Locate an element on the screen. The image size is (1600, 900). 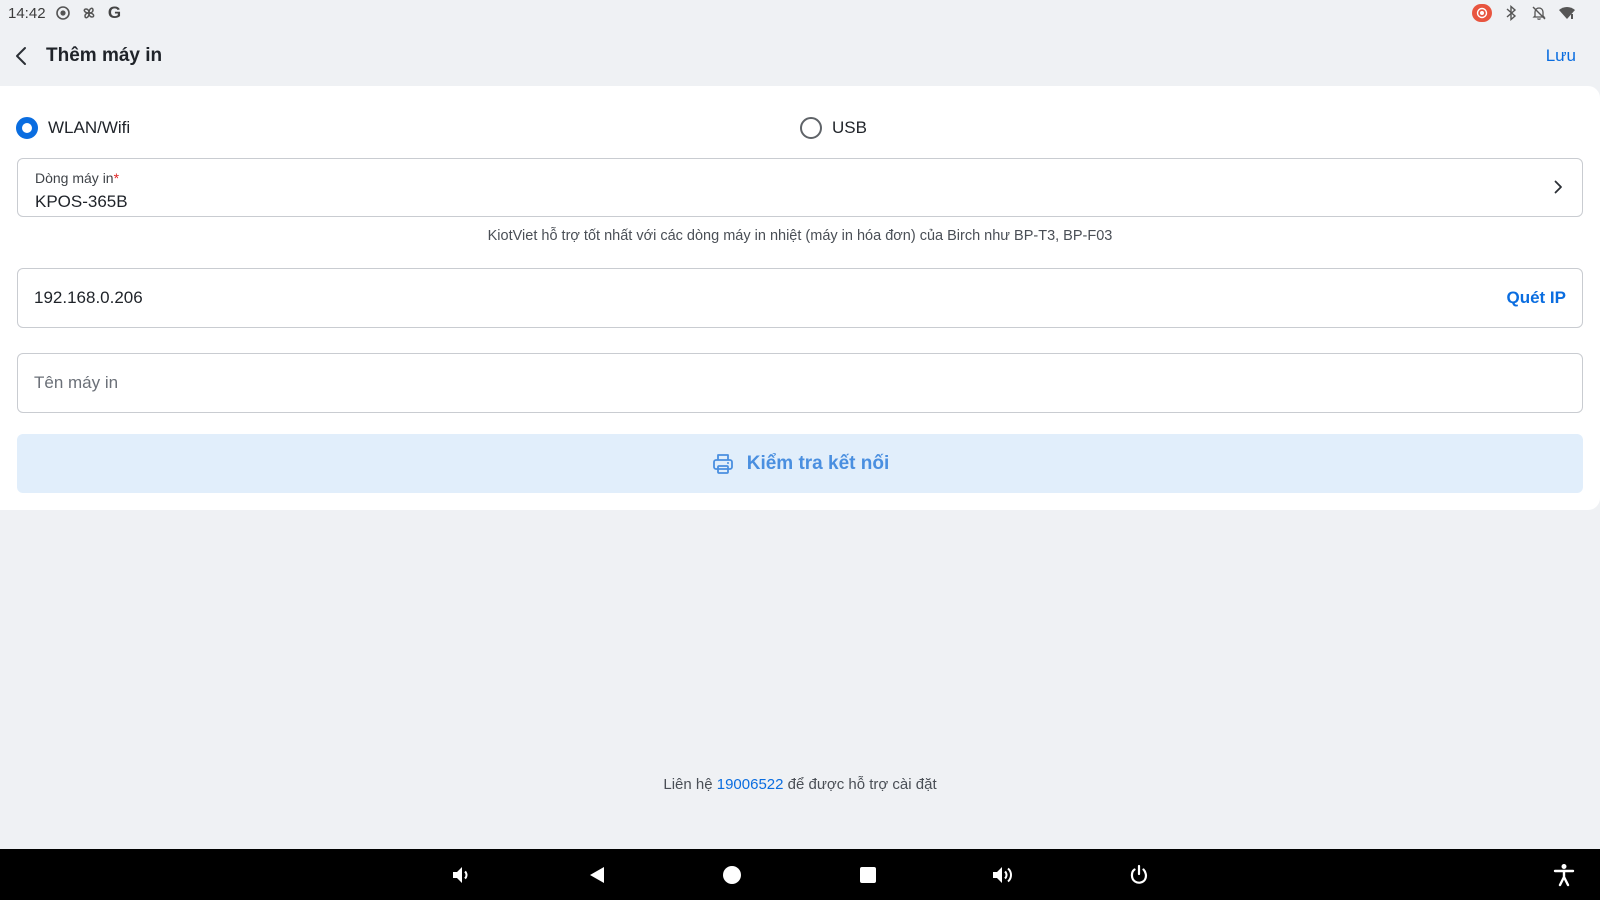
screen-record-icon is located at coordinates (63, 13).